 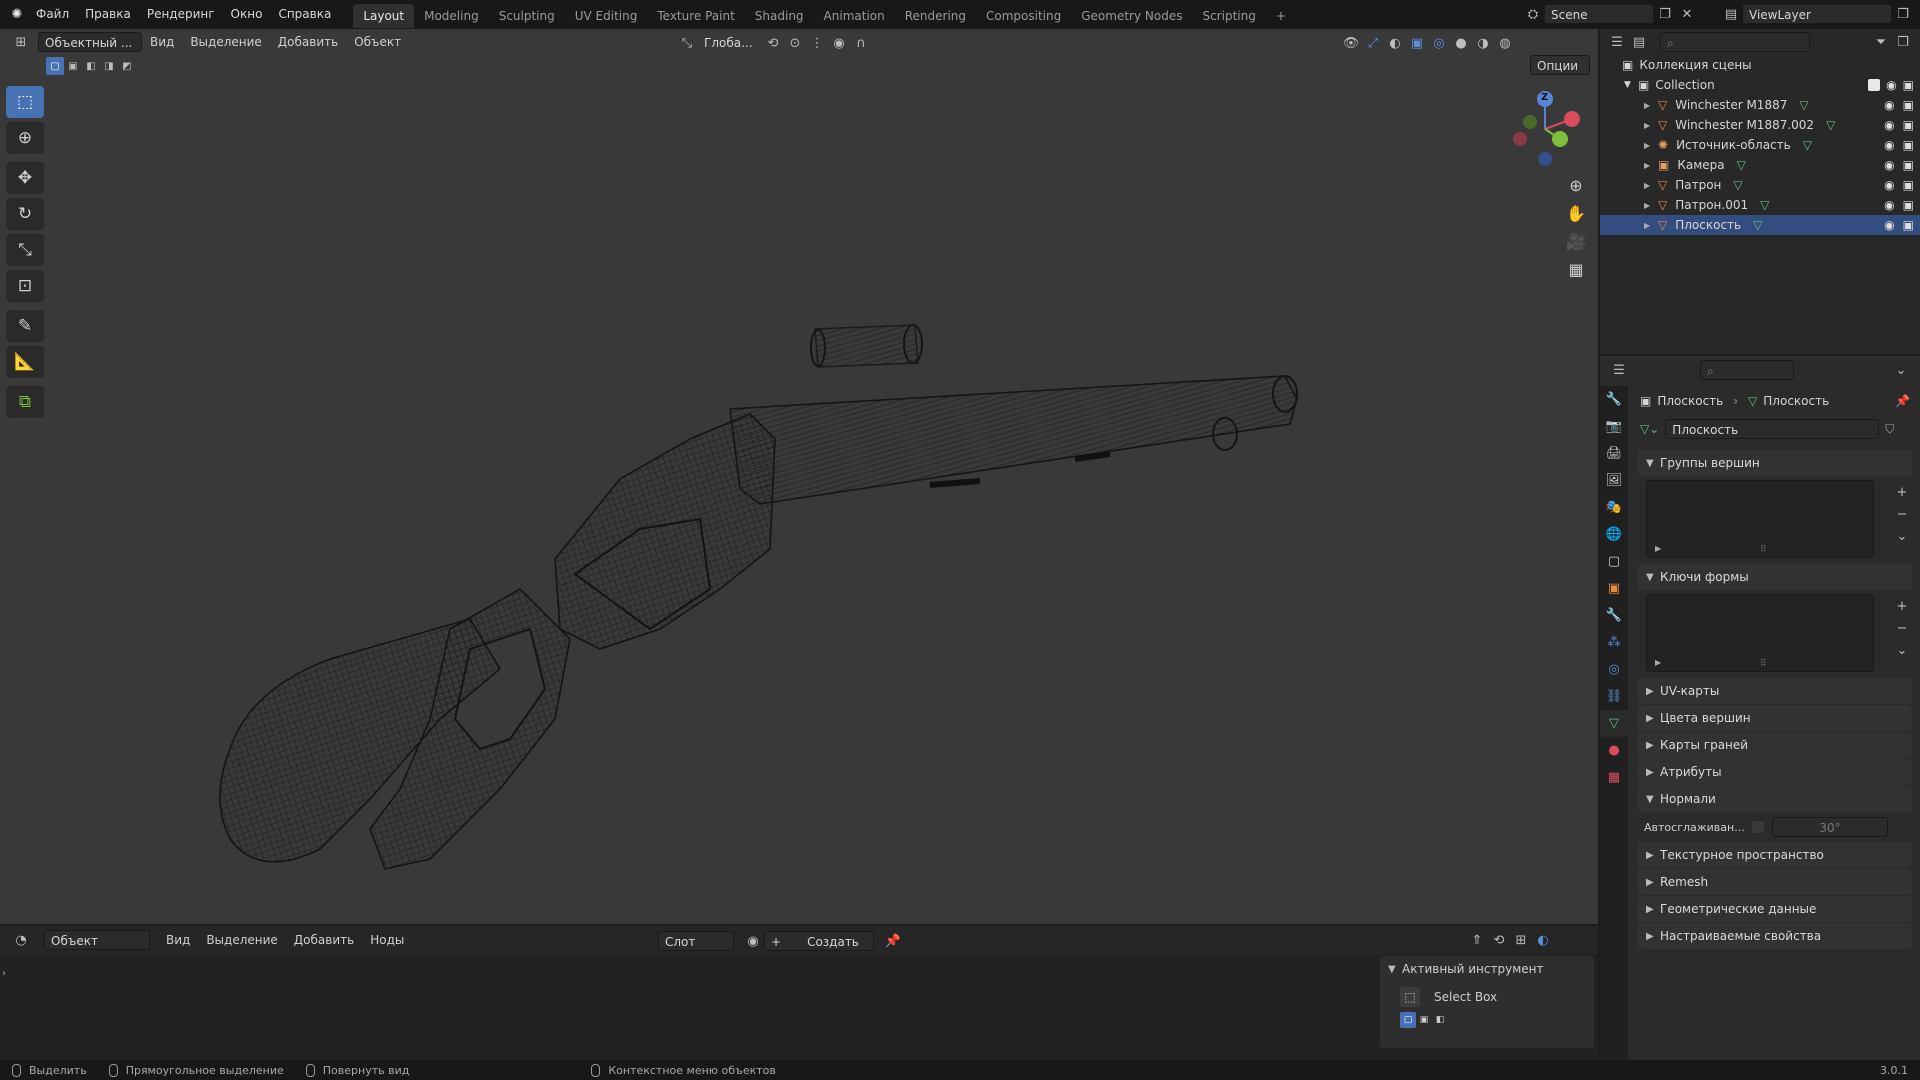 I want to click on constraints-tab-icon: ⛓, so click(x=1614, y=696).